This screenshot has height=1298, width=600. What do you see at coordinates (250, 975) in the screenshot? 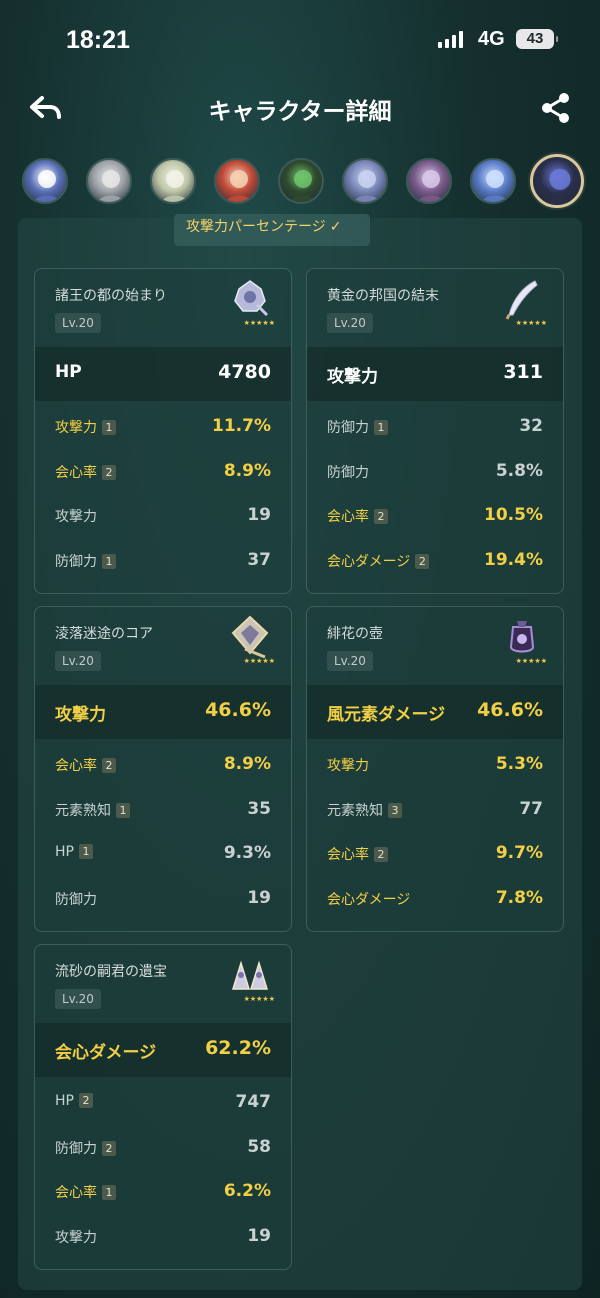
I see `circlet-artifact-icon` at bounding box center [250, 975].